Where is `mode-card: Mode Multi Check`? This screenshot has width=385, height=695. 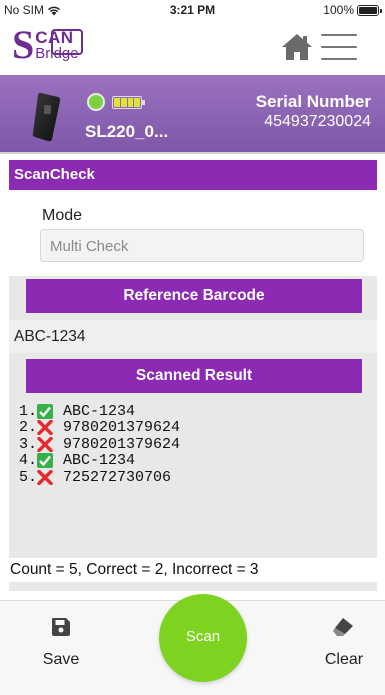
mode-card: Mode Multi Check is located at coordinates (193, 233).